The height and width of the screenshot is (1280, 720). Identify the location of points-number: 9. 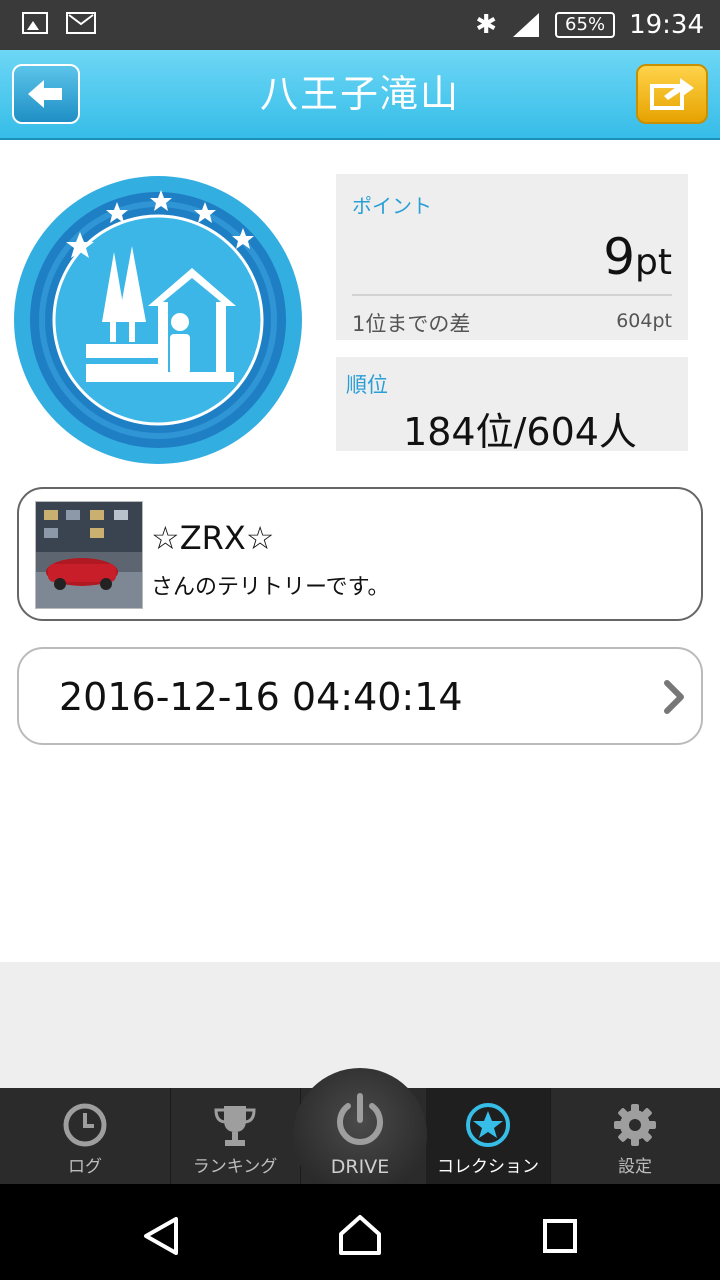
(619, 257).